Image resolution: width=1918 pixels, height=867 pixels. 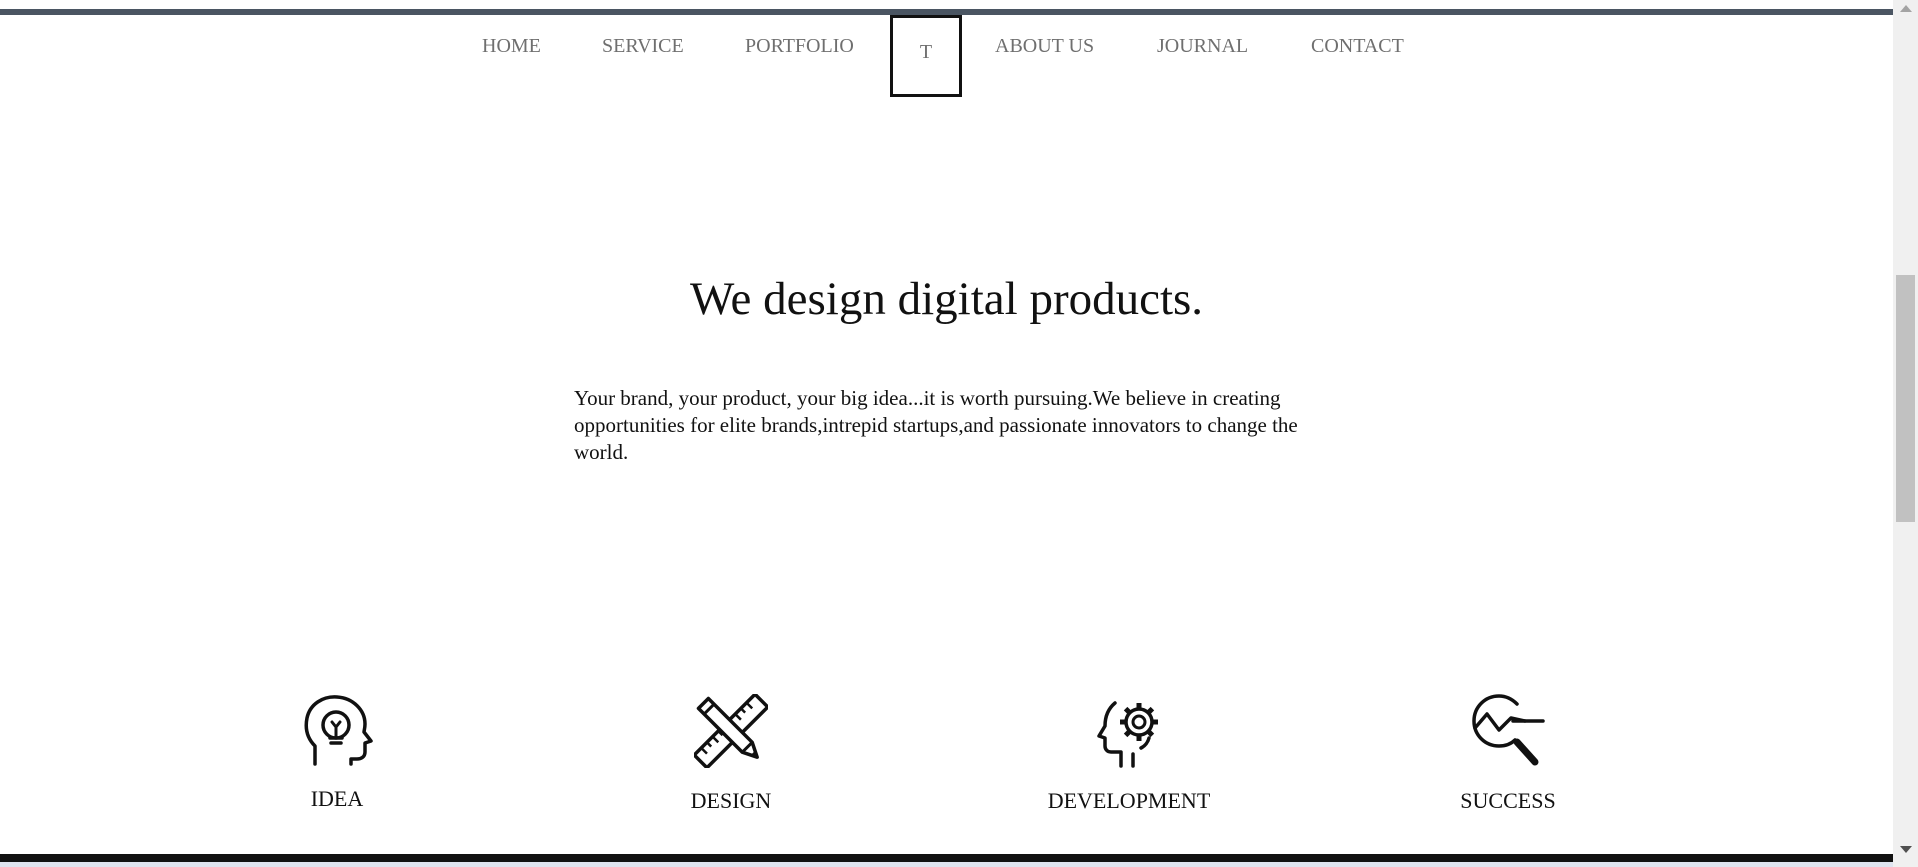 I want to click on gear-head-icon, so click(x=1127, y=734).